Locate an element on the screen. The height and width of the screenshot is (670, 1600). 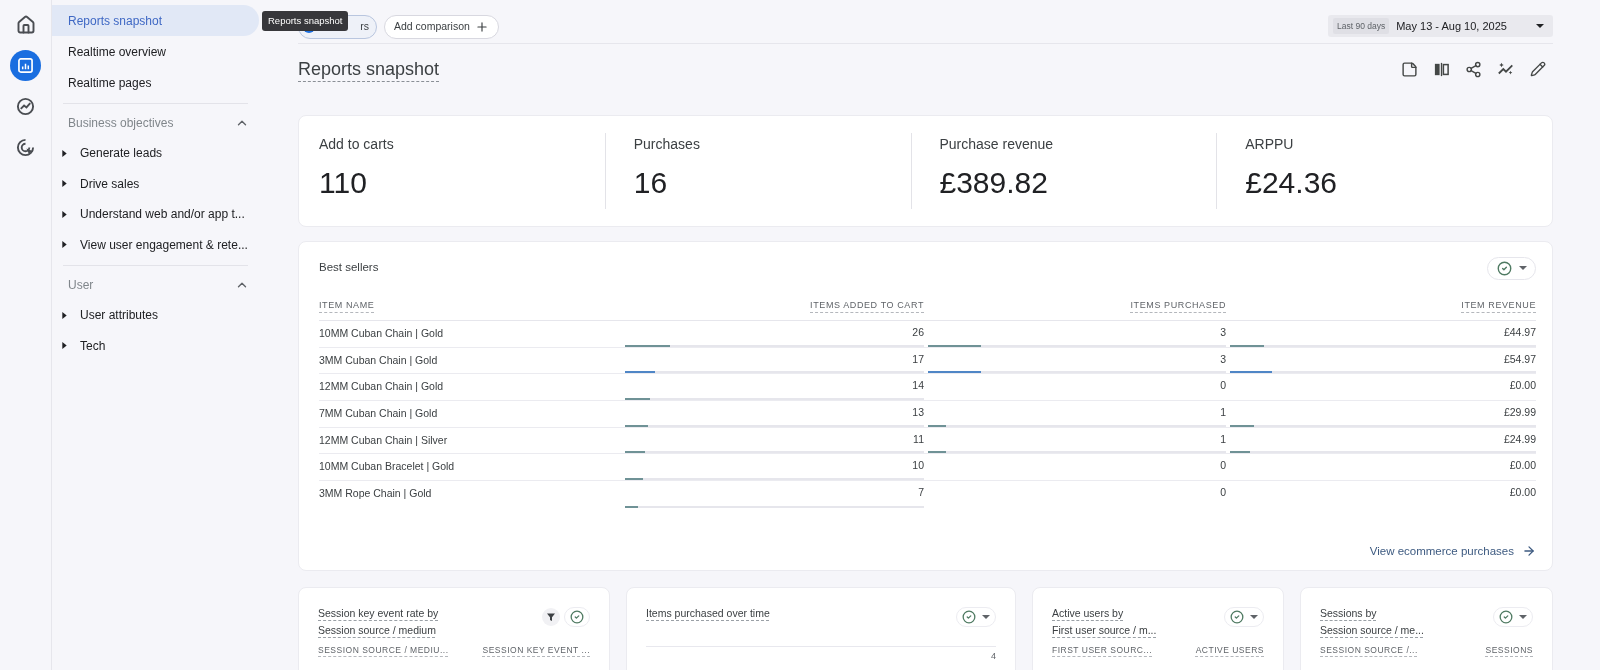
page-title: Reports snapshot is located at coordinates (369, 69).